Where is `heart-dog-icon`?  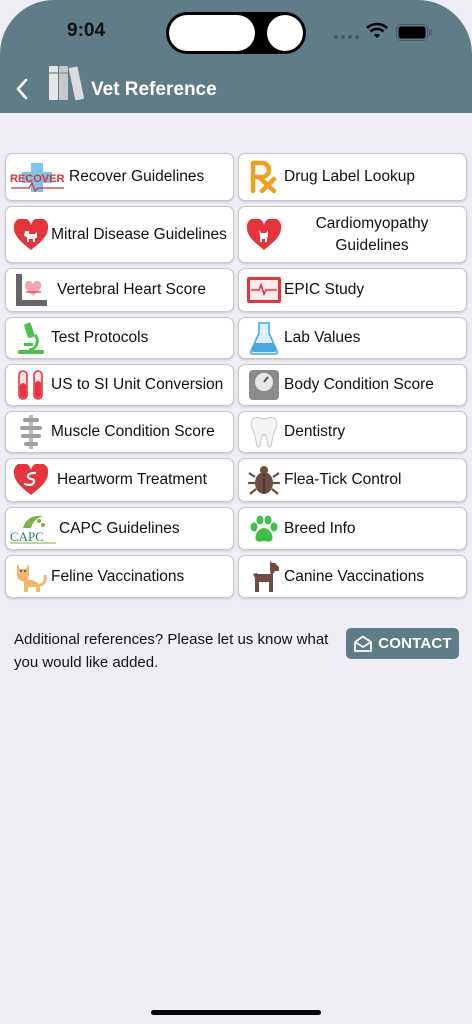 heart-dog-icon is located at coordinates (31, 234).